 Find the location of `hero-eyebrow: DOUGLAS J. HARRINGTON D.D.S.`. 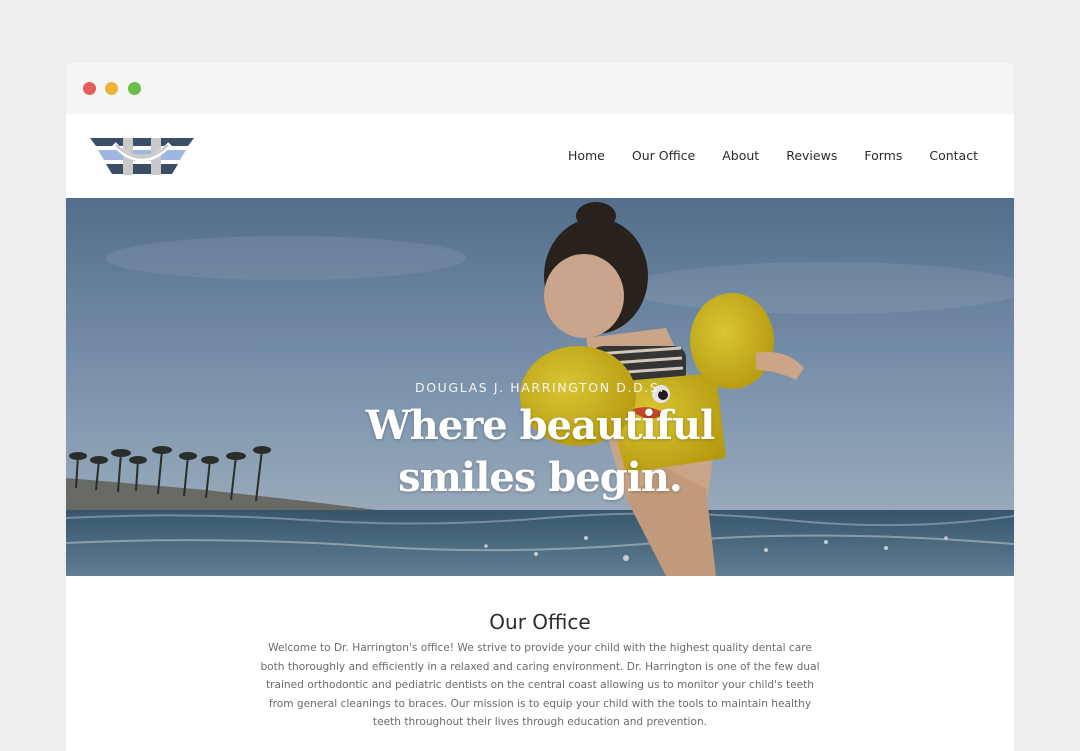

hero-eyebrow: DOUGLAS J. HARRINGTON D.D.S. is located at coordinates (540, 387).